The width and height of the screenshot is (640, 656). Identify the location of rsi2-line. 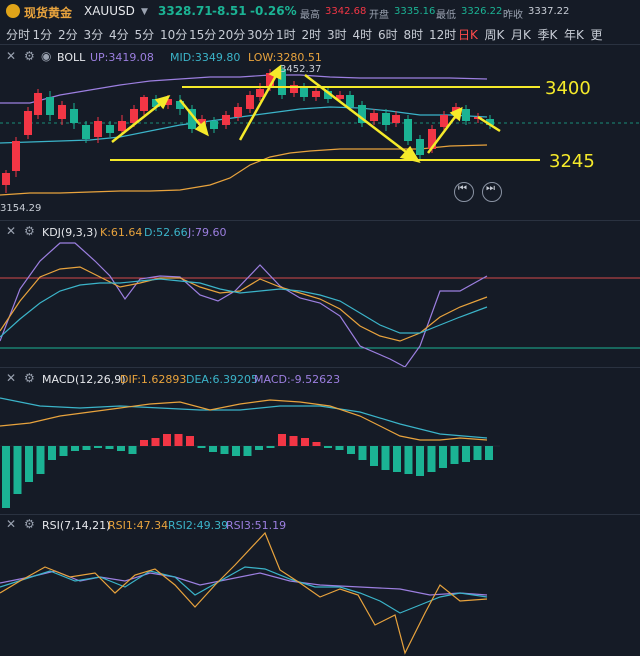
(244, 590).